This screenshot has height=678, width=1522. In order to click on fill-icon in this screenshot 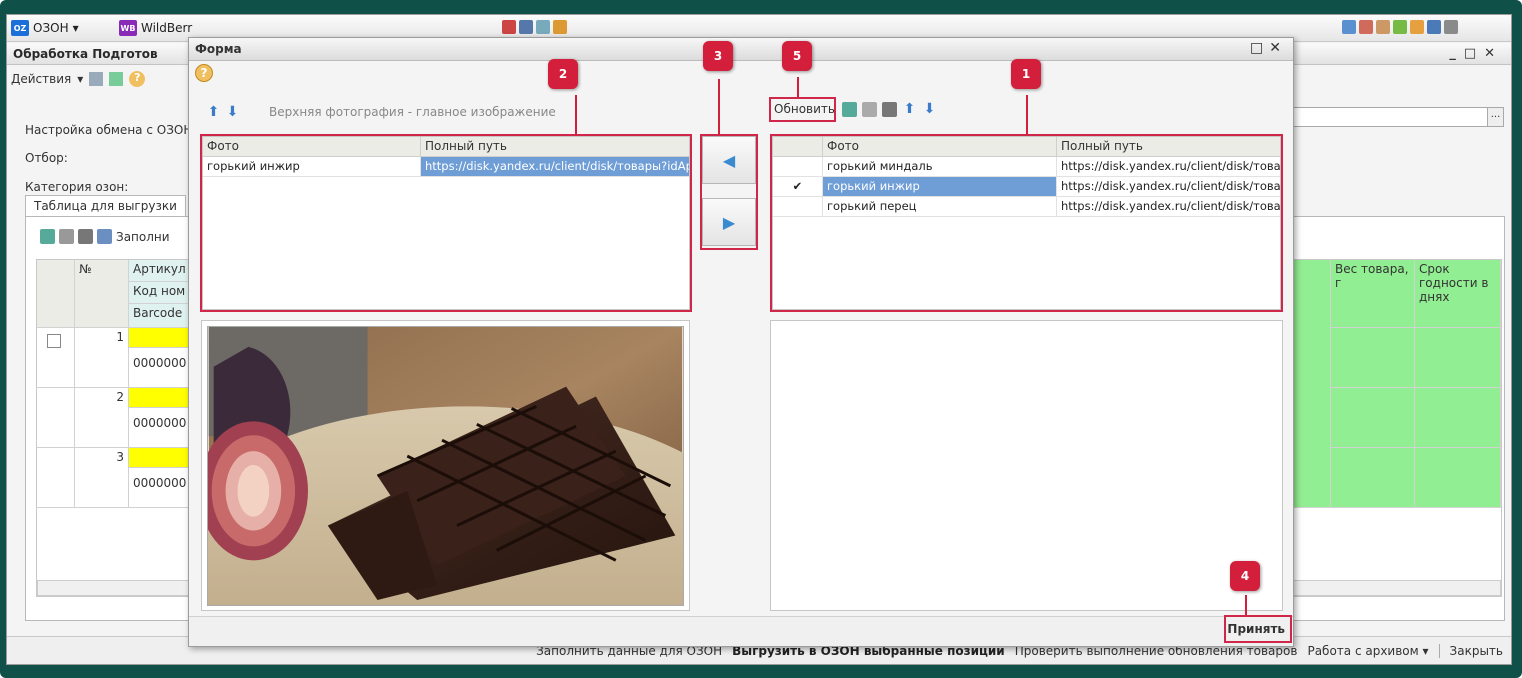, I will do `click(104, 236)`.